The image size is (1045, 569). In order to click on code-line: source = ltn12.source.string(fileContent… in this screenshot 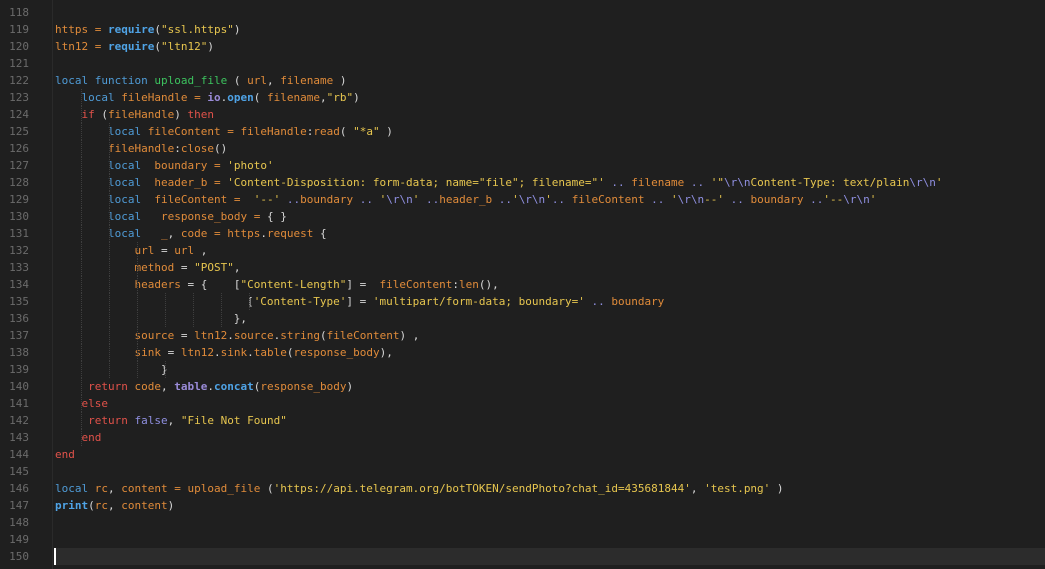, I will do `click(550, 335)`.